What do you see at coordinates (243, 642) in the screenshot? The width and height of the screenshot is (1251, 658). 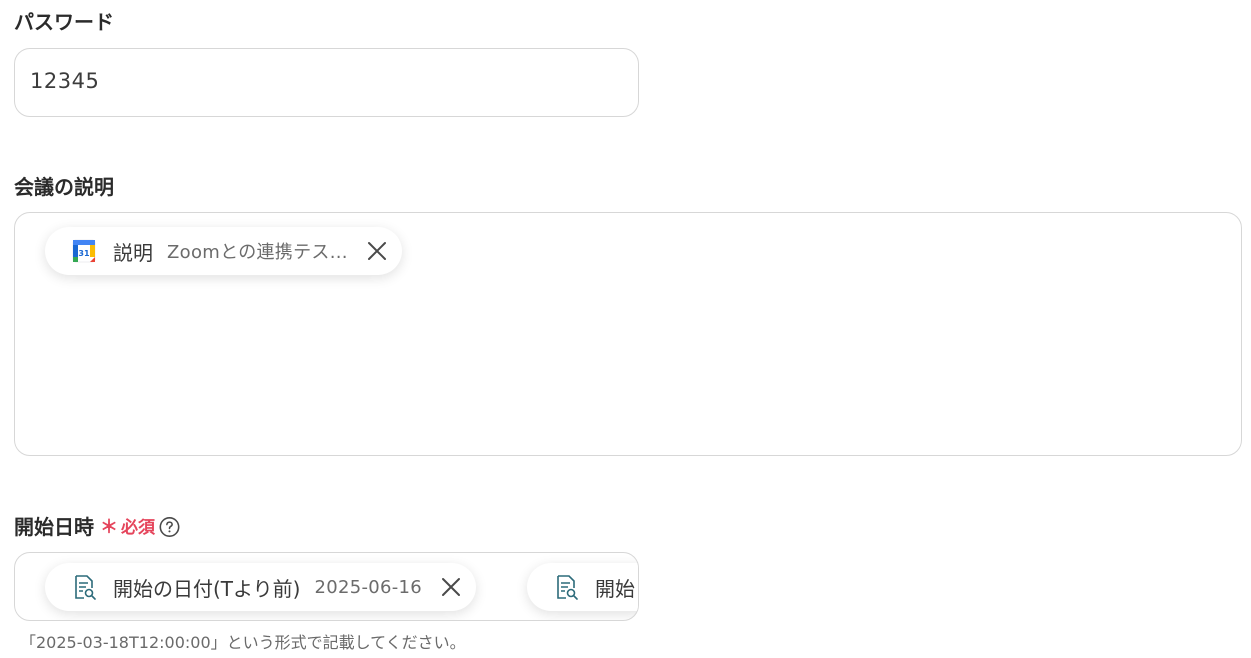 I see `format-hint: 「2025-03-18T12:00:00」という形式で記載してください。` at bounding box center [243, 642].